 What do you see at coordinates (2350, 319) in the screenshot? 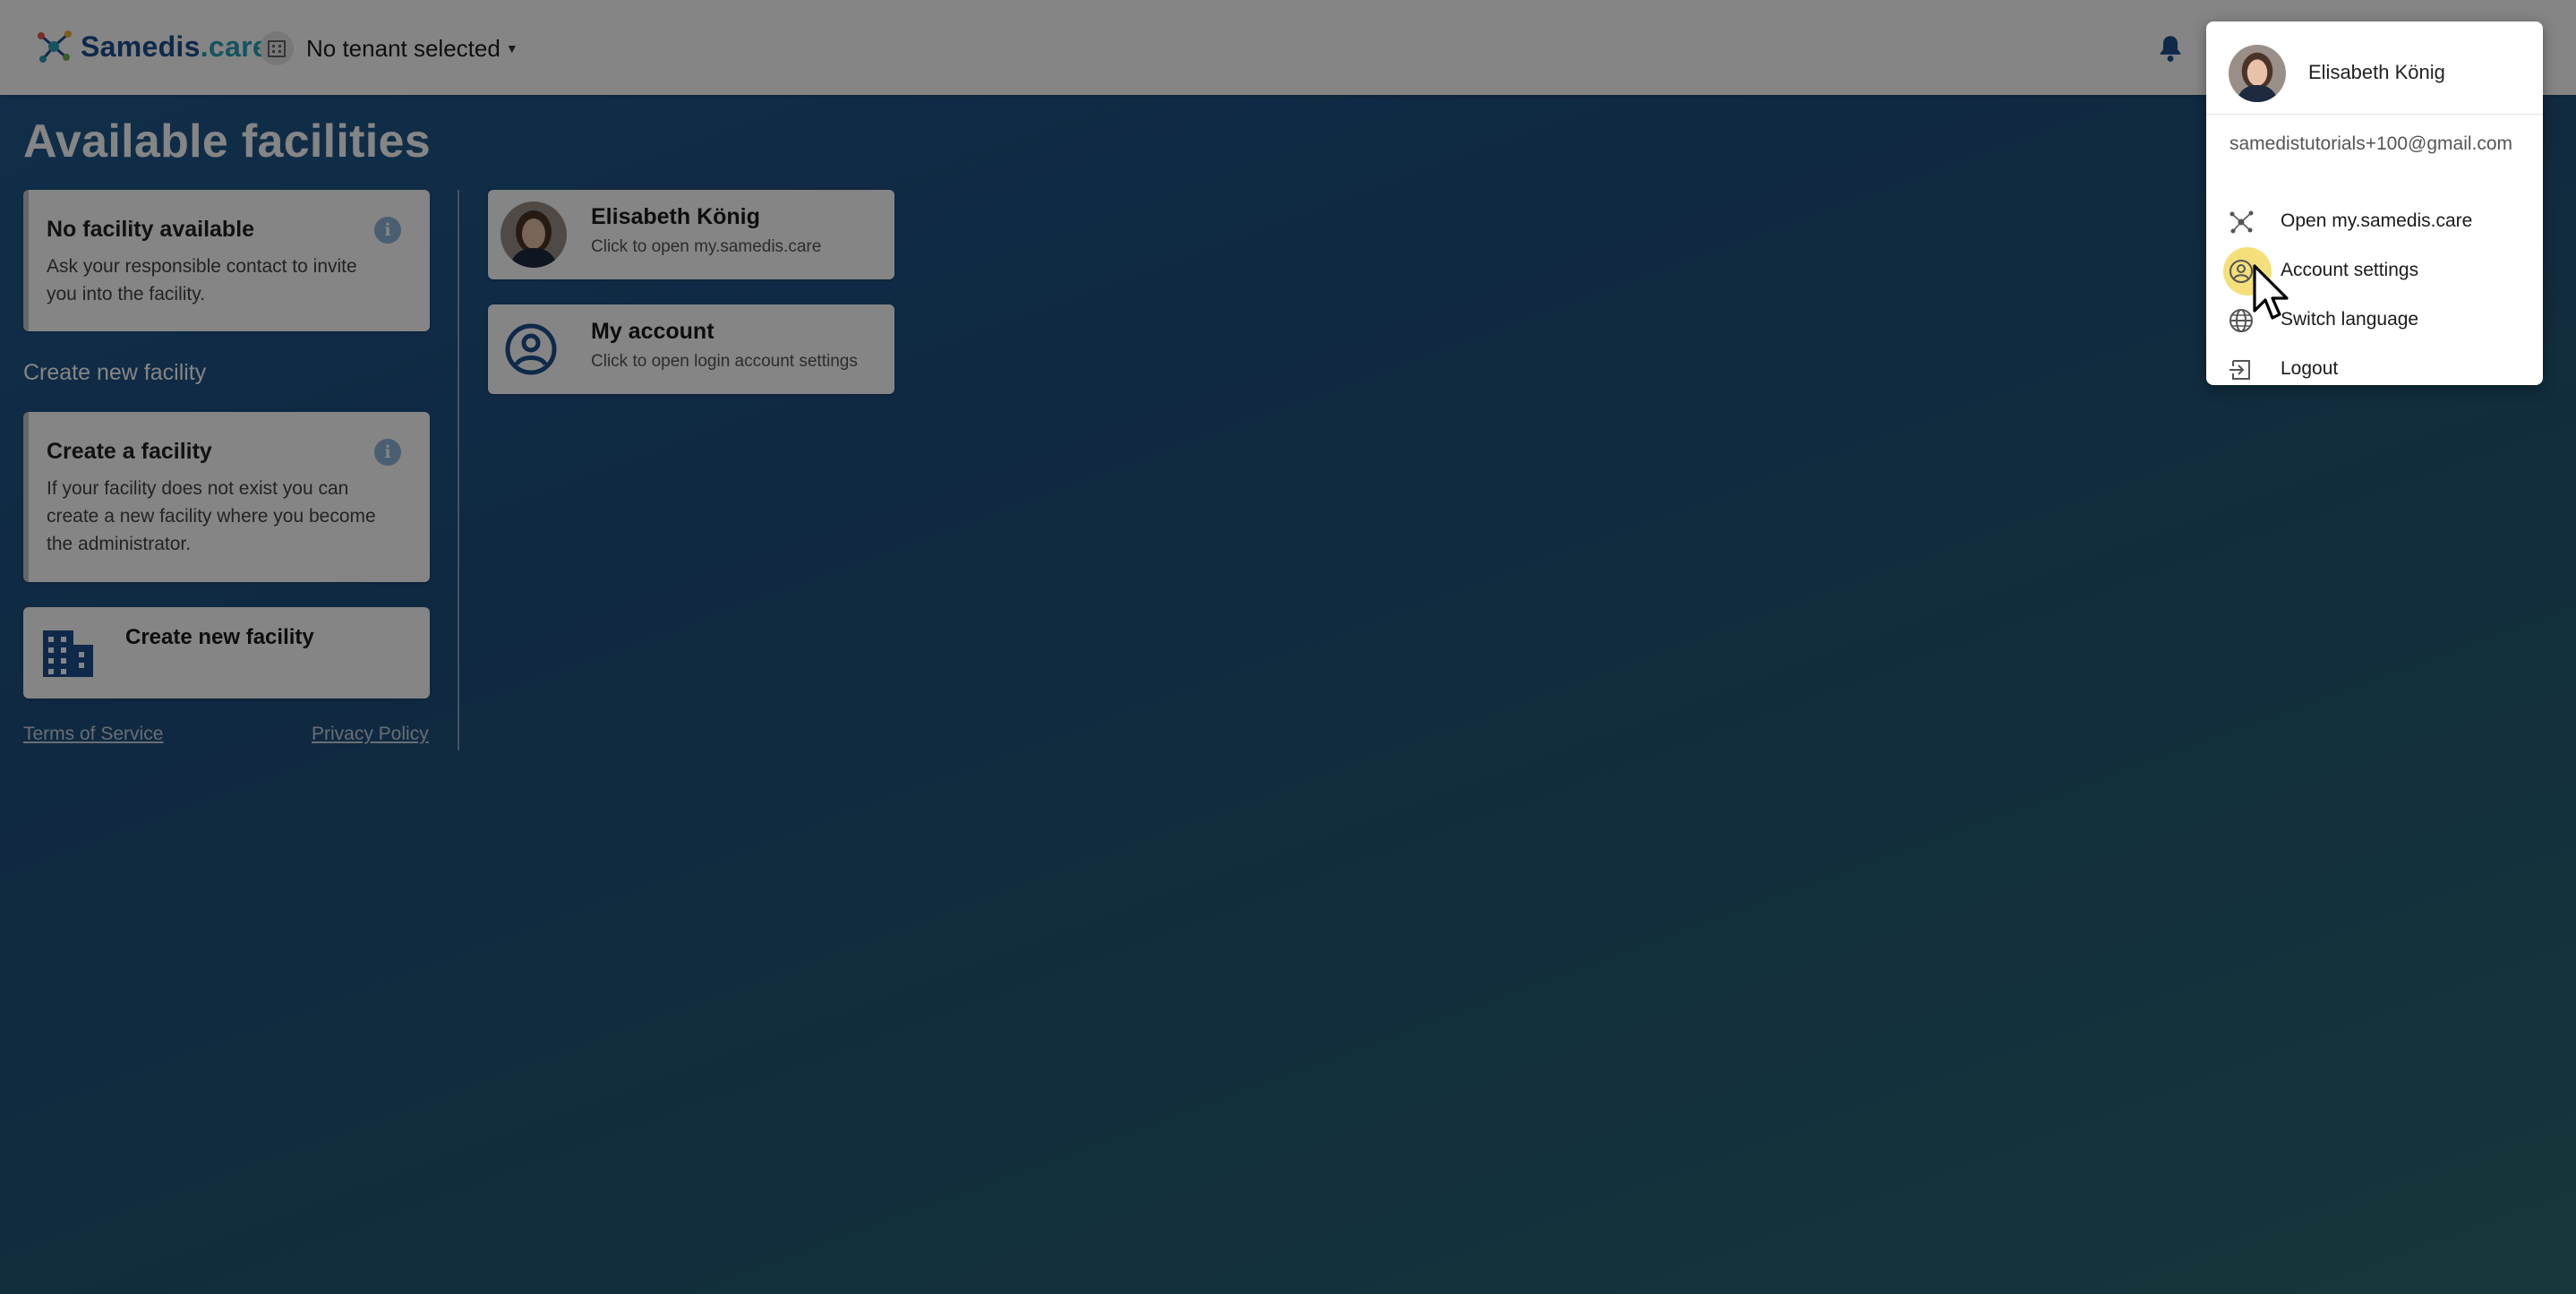
I see `menu-item-label: Switch language` at bounding box center [2350, 319].